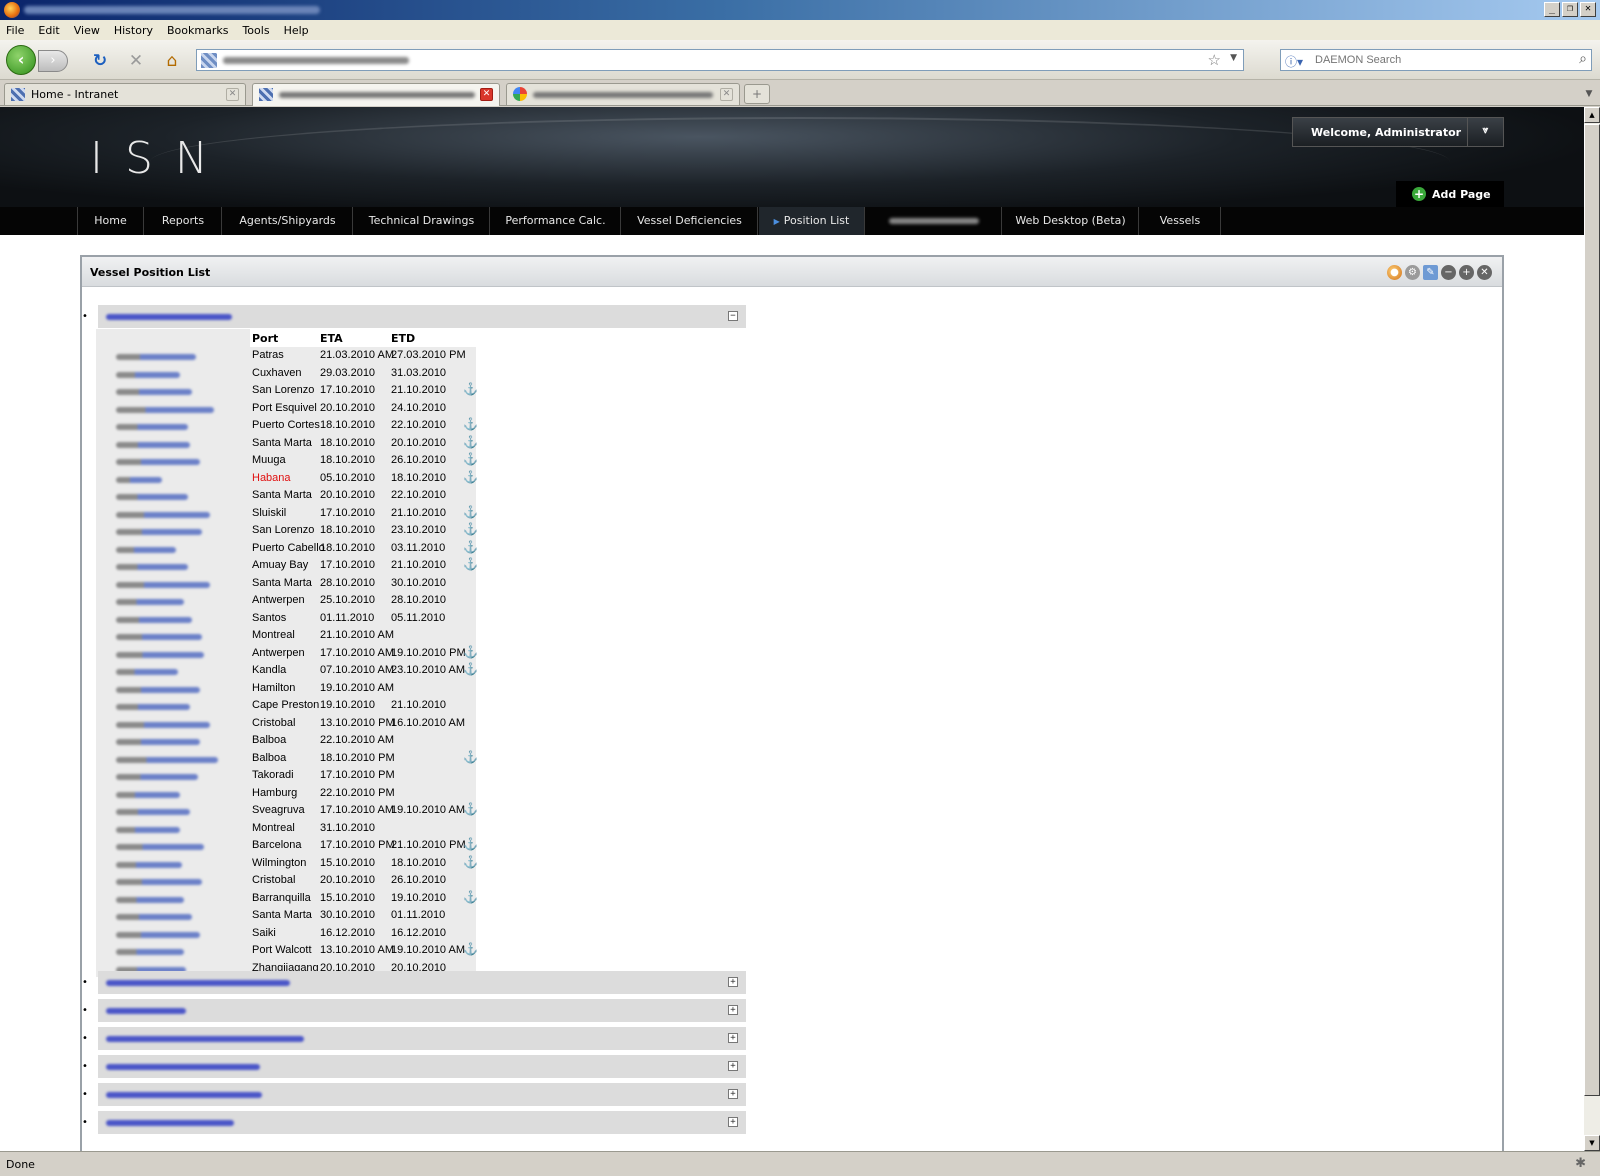 The height and width of the screenshot is (1176, 1600). Describe the element at coordinates (287, 671) in the screenshot. I see `table-row: Kandla 07.10.2010 AM 23.10.2010 AM ⚓` at that location.